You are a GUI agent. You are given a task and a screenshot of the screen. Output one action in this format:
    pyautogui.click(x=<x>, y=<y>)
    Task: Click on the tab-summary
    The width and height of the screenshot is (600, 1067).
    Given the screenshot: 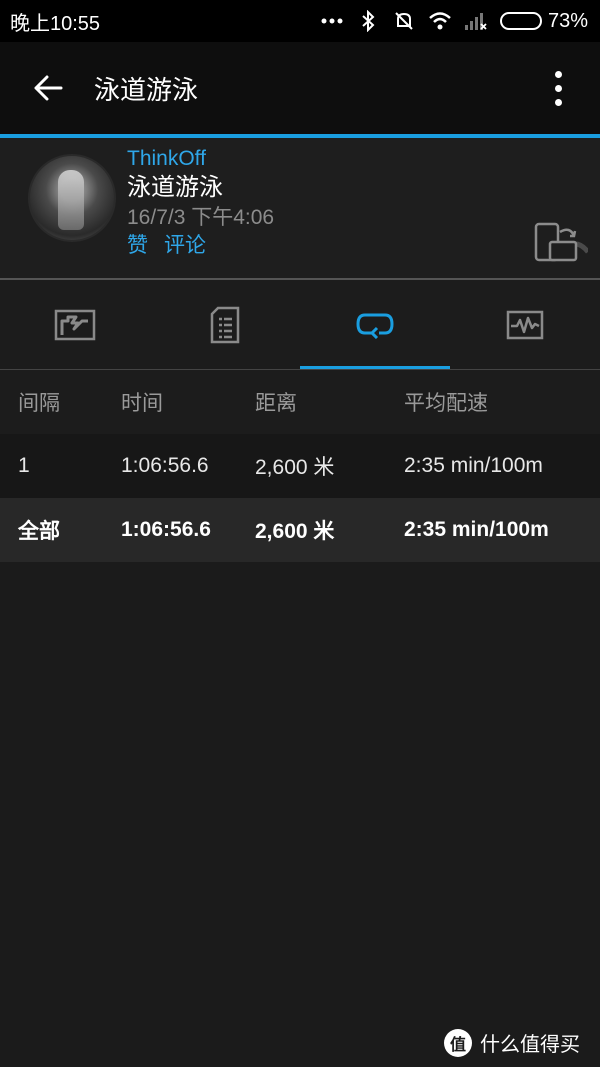 What is the action you would take?
    pyautogui.click(x=75, y=325)
    